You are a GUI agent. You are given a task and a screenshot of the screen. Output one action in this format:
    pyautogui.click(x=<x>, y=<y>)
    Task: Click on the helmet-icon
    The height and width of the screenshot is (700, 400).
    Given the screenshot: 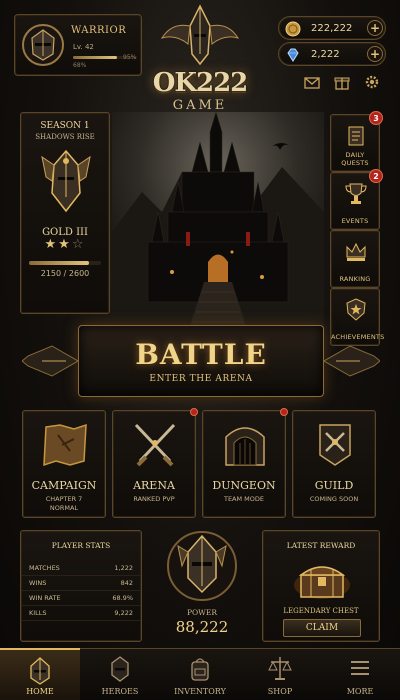 What is the action you would take?
    pyautogui.click(x=120, y=669)
    